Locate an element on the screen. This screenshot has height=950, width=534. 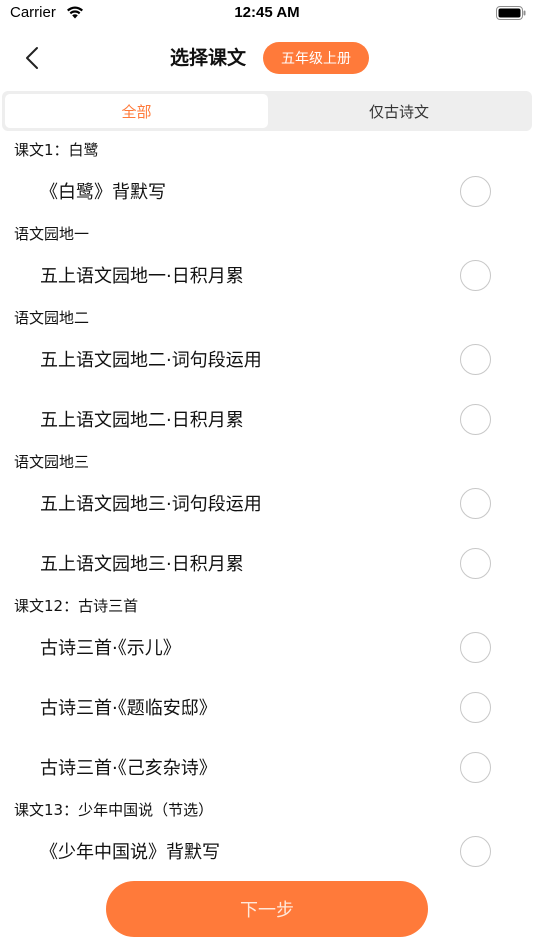
list-item: 五上语文园地三·日积月累 is located at coordinates (267, 565).